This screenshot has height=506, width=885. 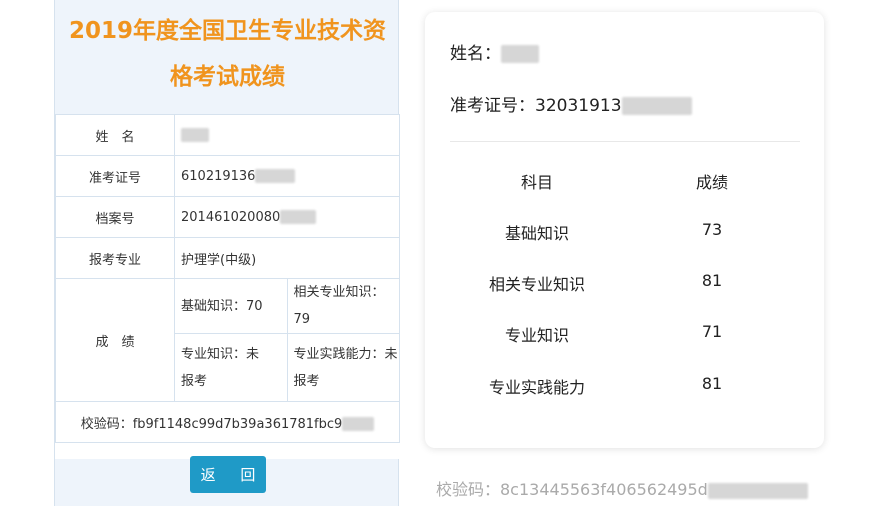 I want to click on major-value: 护理学(中级), so click(x=287, y=258).